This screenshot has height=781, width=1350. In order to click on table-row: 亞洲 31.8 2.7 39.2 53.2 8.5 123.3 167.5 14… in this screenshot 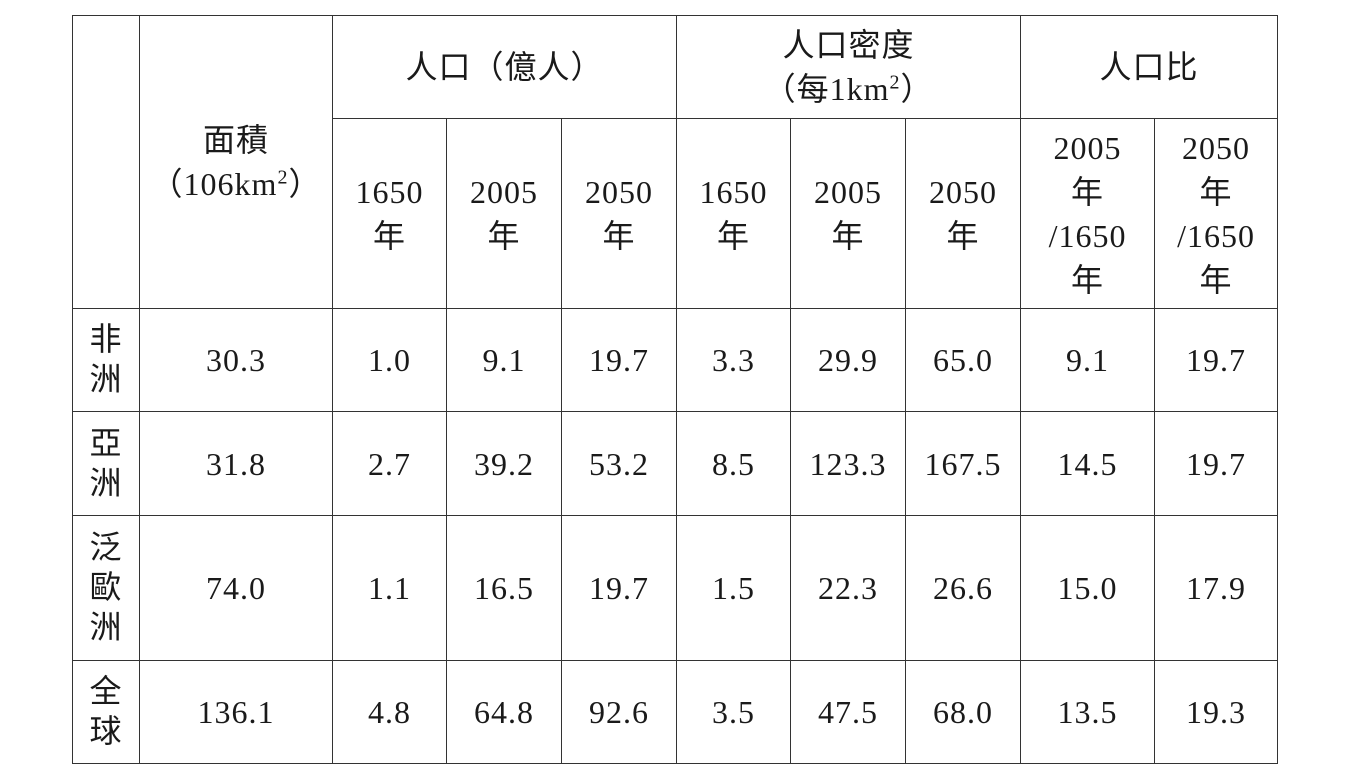, I will do `click(675, 463)`.